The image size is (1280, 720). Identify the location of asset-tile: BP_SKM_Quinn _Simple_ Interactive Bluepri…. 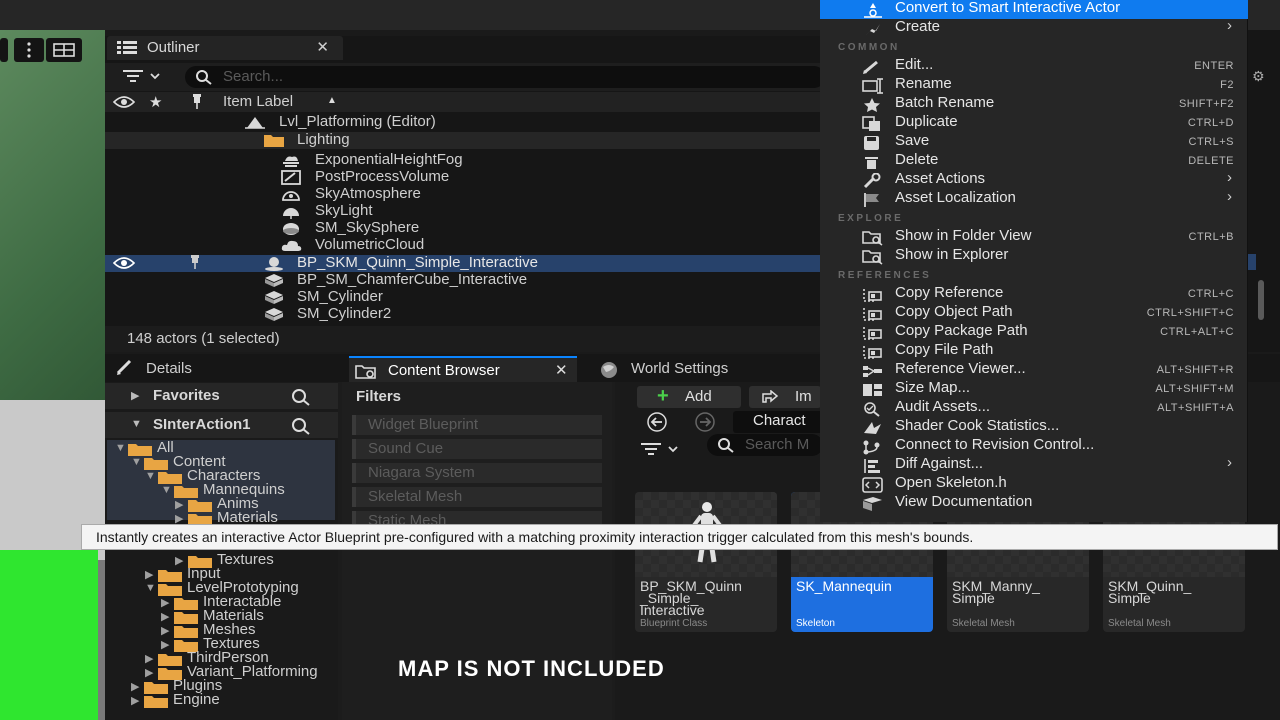
(706, 562).